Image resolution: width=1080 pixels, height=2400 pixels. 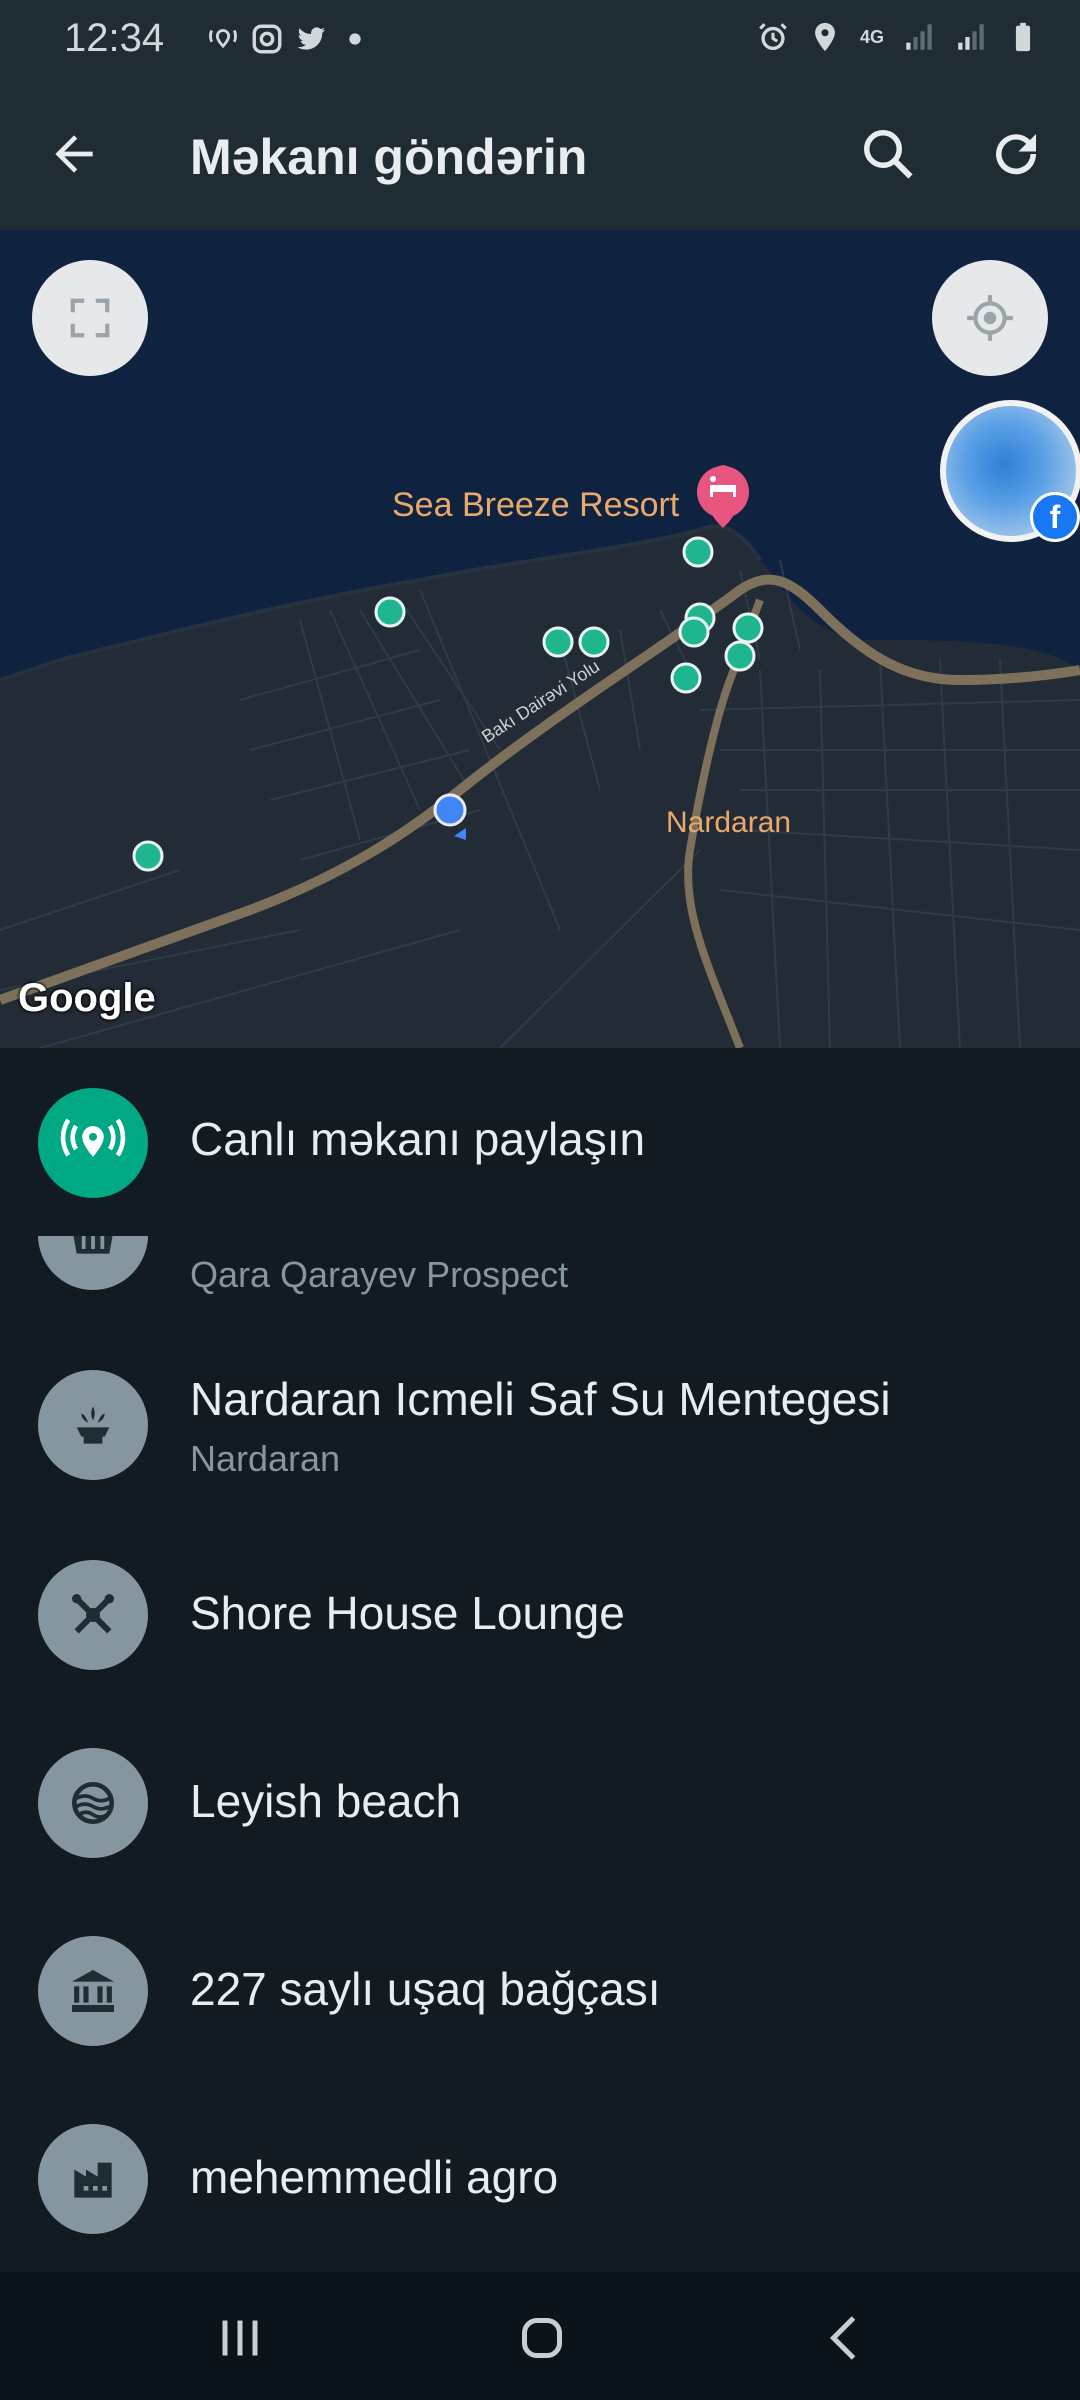 What do you see at coordinates (535, 505) in the screenshot?
I see `map-label-resort: Sea Breeze Resort` at bounding box center [535, 505].